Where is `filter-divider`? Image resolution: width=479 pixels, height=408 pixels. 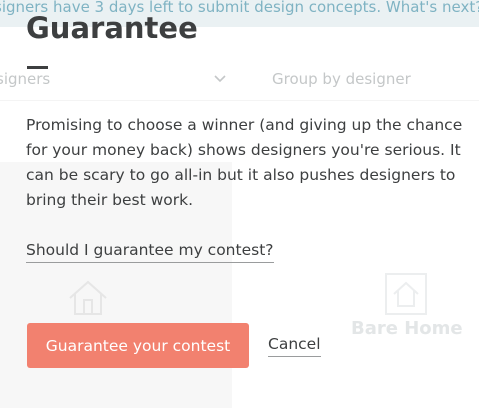 filter-divider is located at coordinates (239, 100).